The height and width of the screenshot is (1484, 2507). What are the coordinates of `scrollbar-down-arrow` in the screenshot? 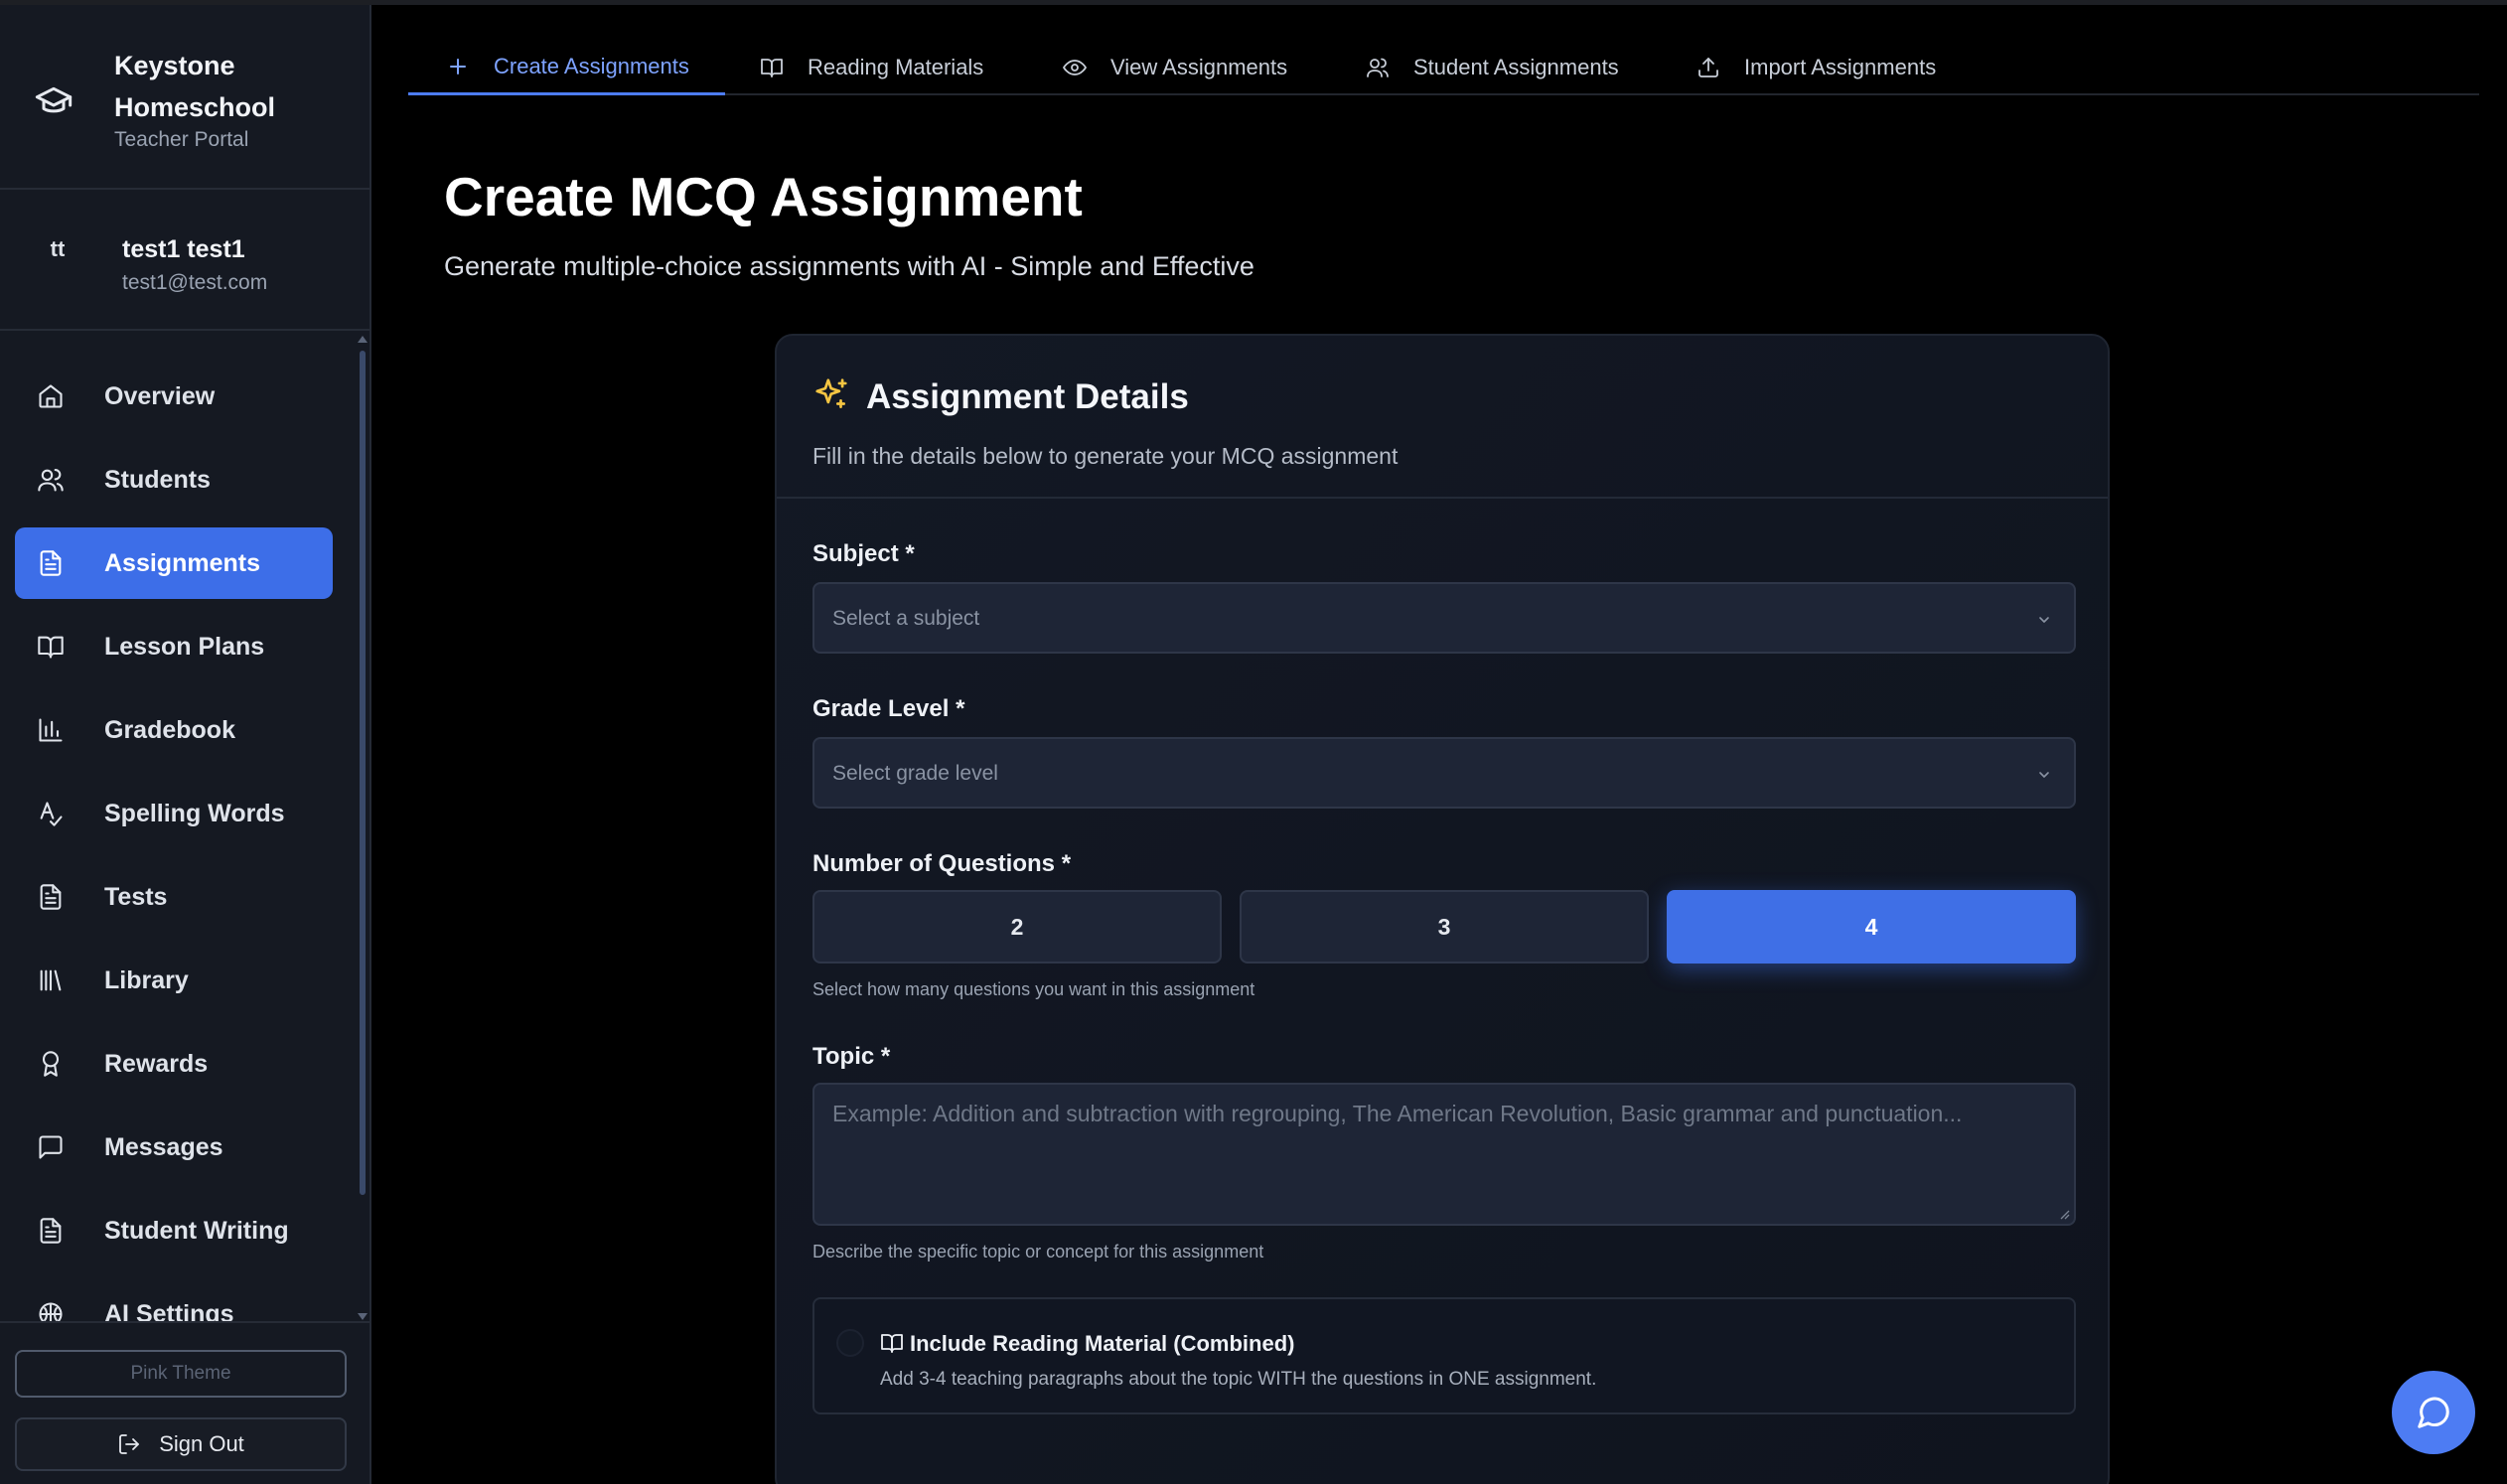 It's located at (363, 1316).